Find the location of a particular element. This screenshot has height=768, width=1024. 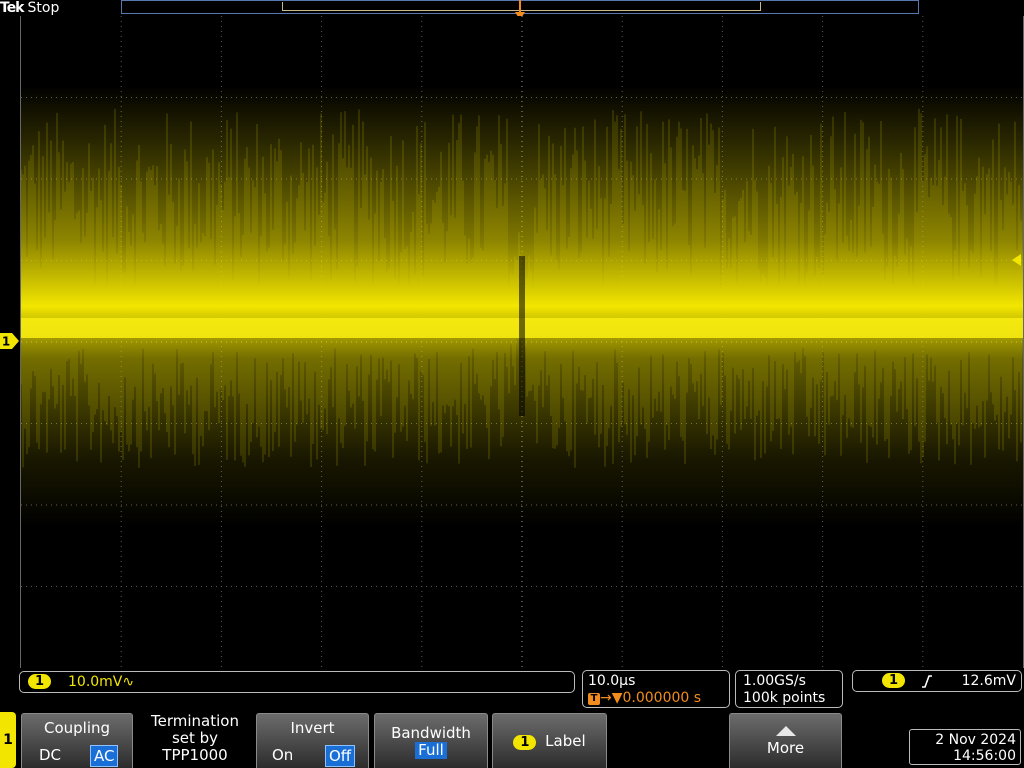

horizontal-position: 0.000000 s is located at coordinates (662, 698).